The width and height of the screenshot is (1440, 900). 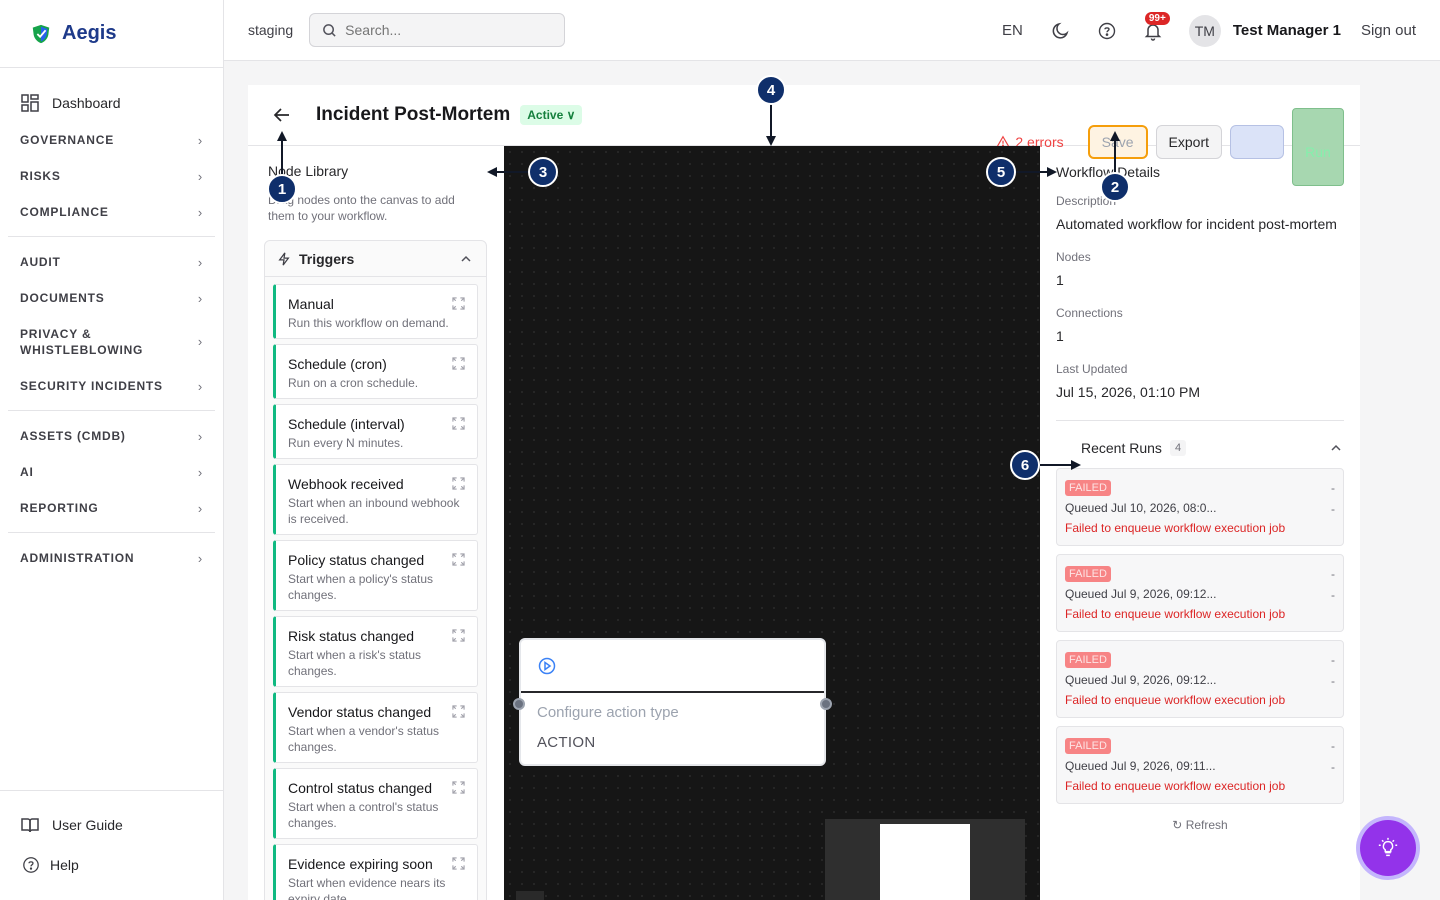 What do you see at coordinates (375, 311) in the screenshot?
I see `node-manual: Manual Run this workflow on demand.` at bounding box center [375, 311].